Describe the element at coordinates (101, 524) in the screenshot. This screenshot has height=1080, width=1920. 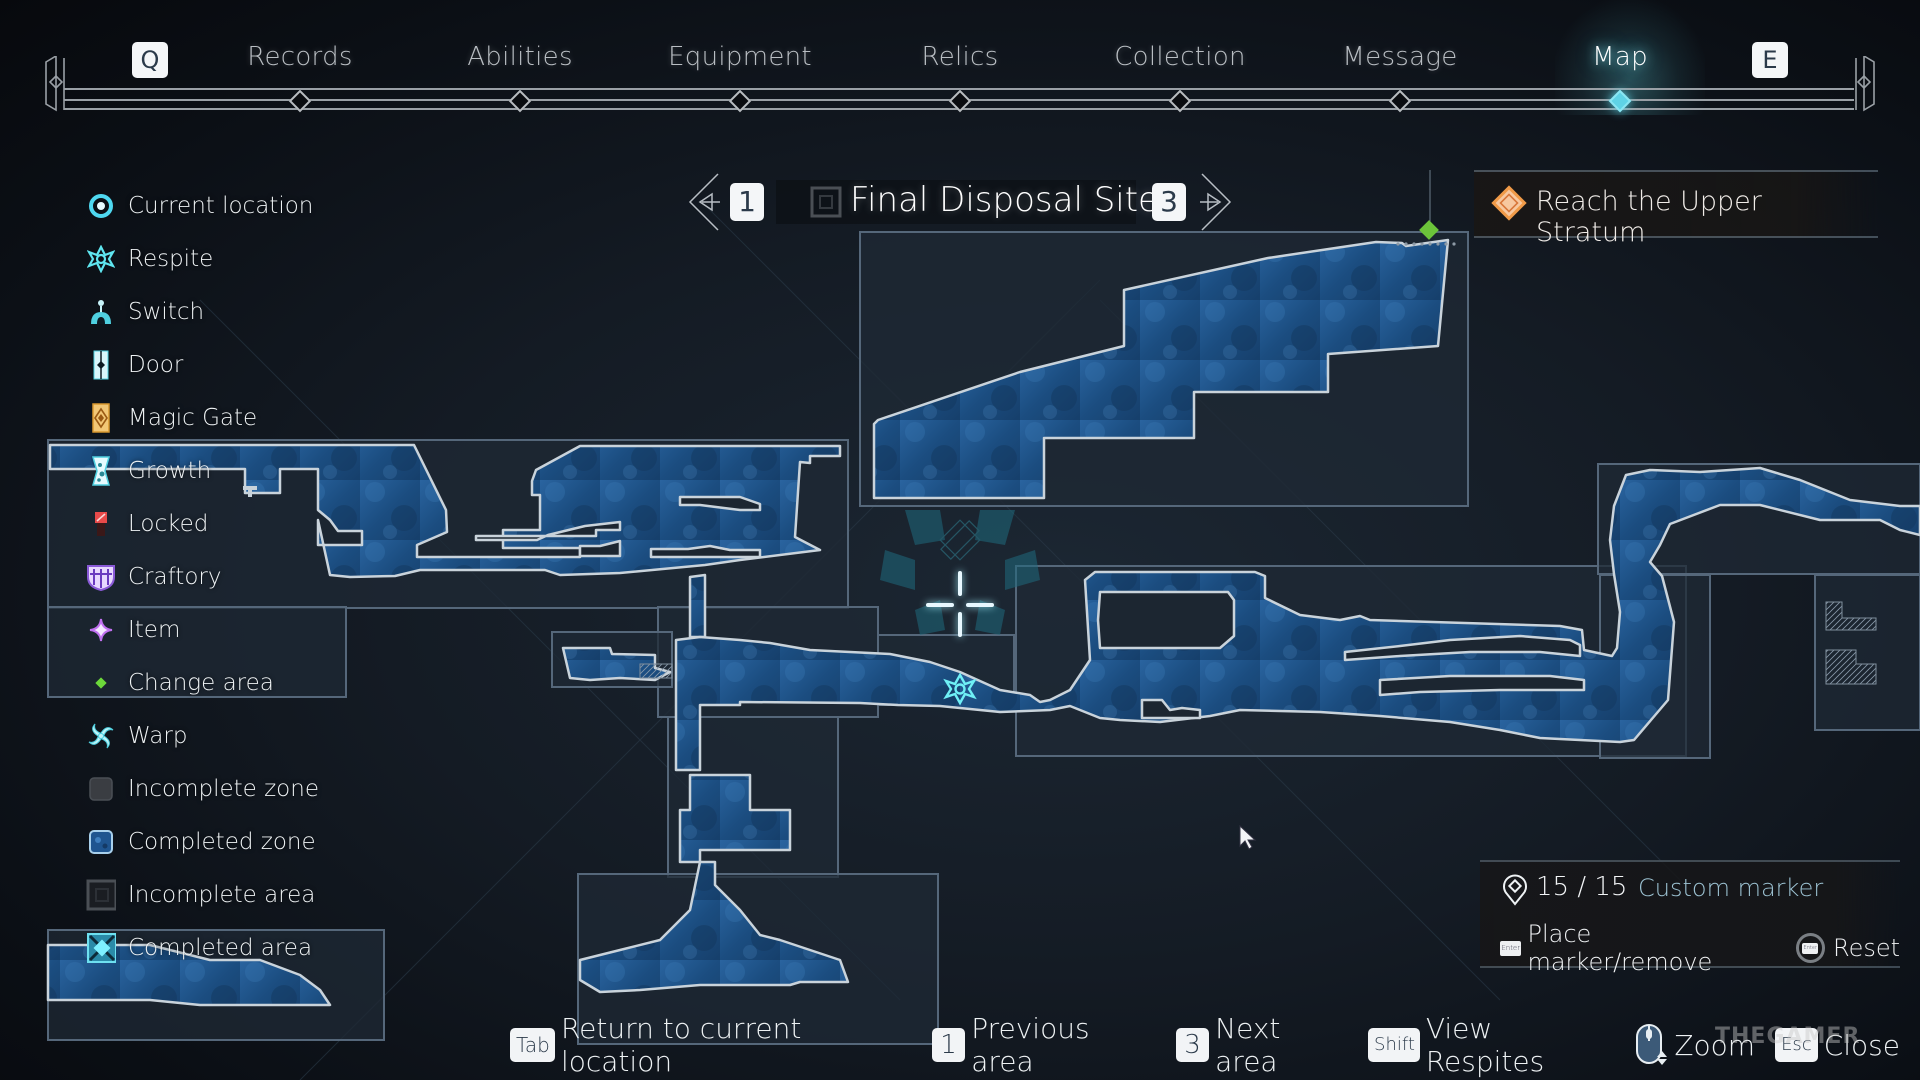
I see `locked-icon` at that location.